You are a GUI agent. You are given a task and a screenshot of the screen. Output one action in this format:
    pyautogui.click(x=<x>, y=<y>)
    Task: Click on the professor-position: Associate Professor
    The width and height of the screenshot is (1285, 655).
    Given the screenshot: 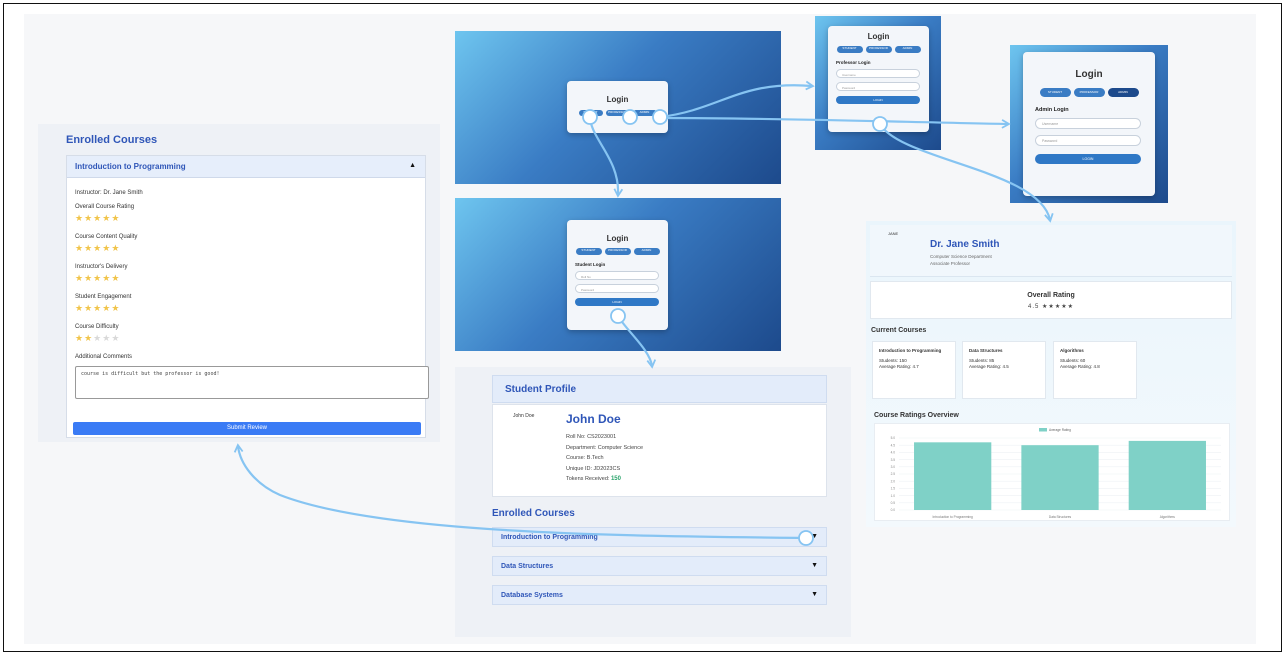 What is the action you would take?
    pyautogui.click(x=950, y=263)
    